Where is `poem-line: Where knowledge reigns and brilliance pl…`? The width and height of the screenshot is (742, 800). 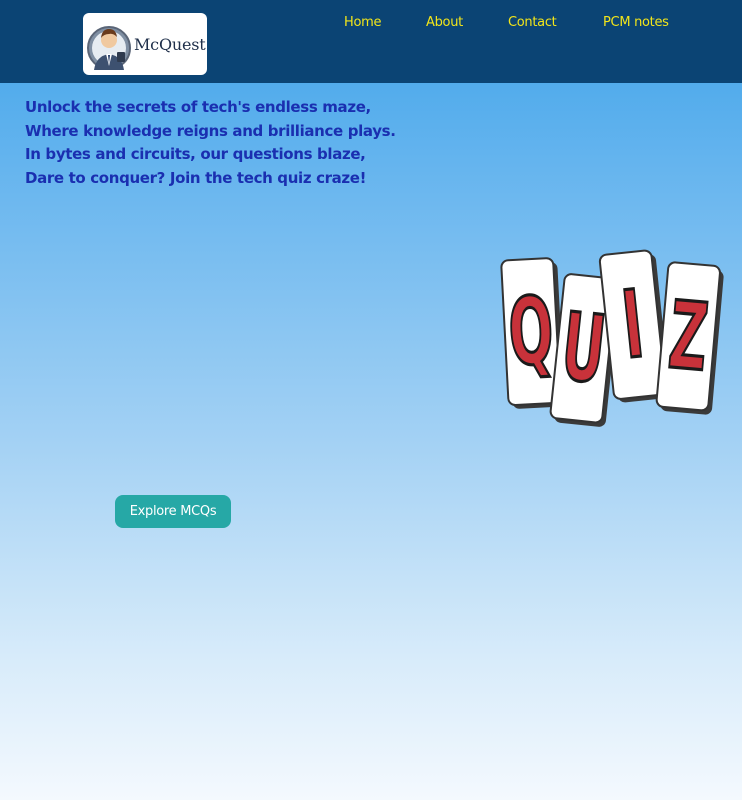
poem-line: Where knowledge reigns and brilliance pl… is located at coordinates (210, 130).